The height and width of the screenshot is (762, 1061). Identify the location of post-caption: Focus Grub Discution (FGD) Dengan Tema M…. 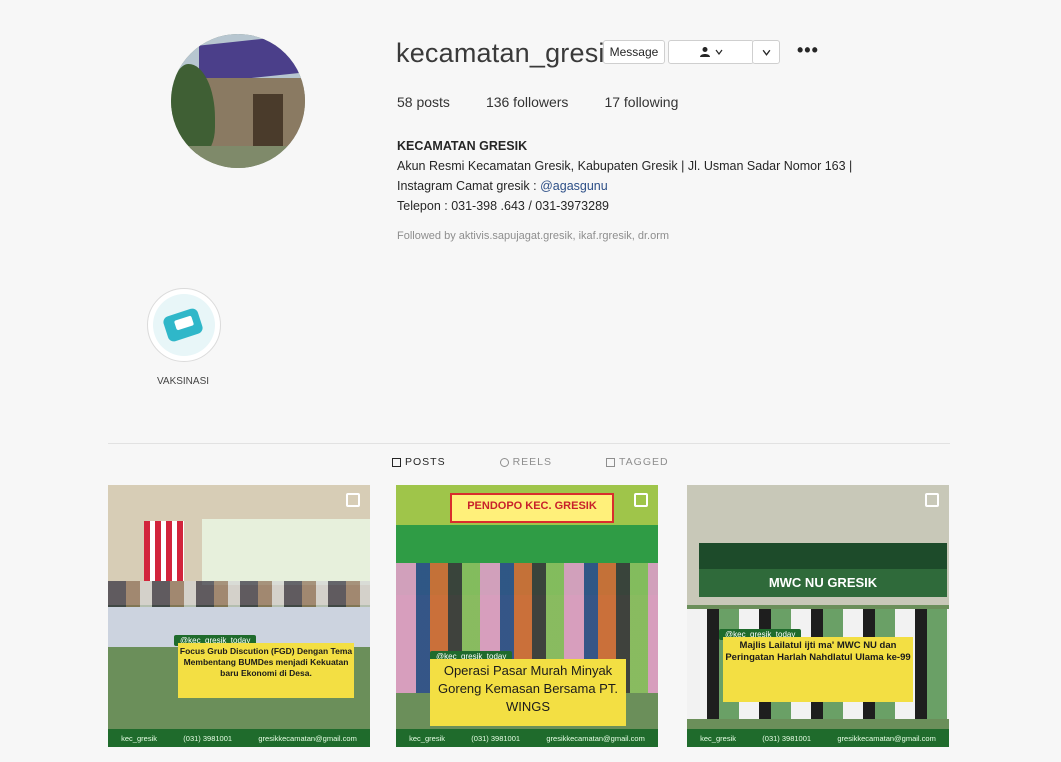
(266, 670).